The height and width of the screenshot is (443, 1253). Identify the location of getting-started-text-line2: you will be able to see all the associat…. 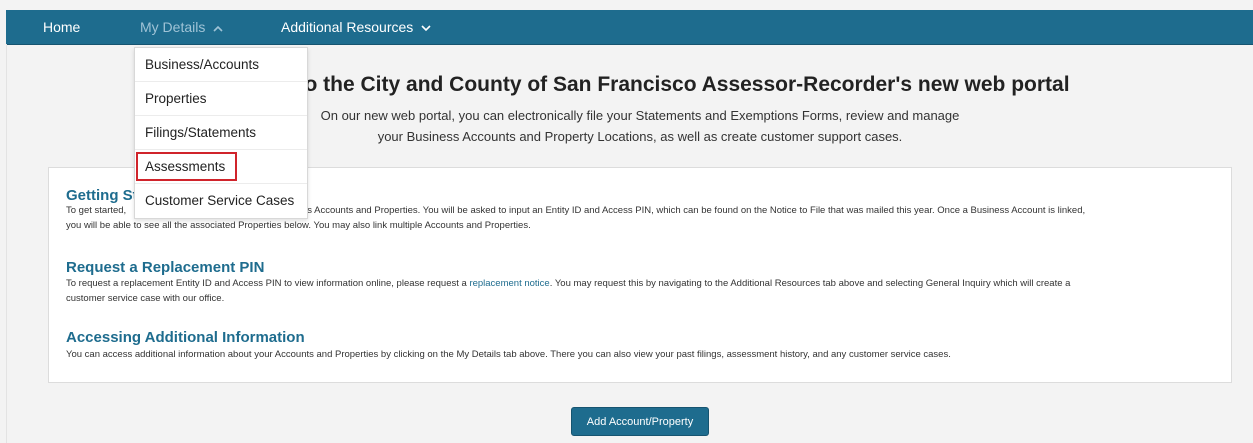
(298, 225).